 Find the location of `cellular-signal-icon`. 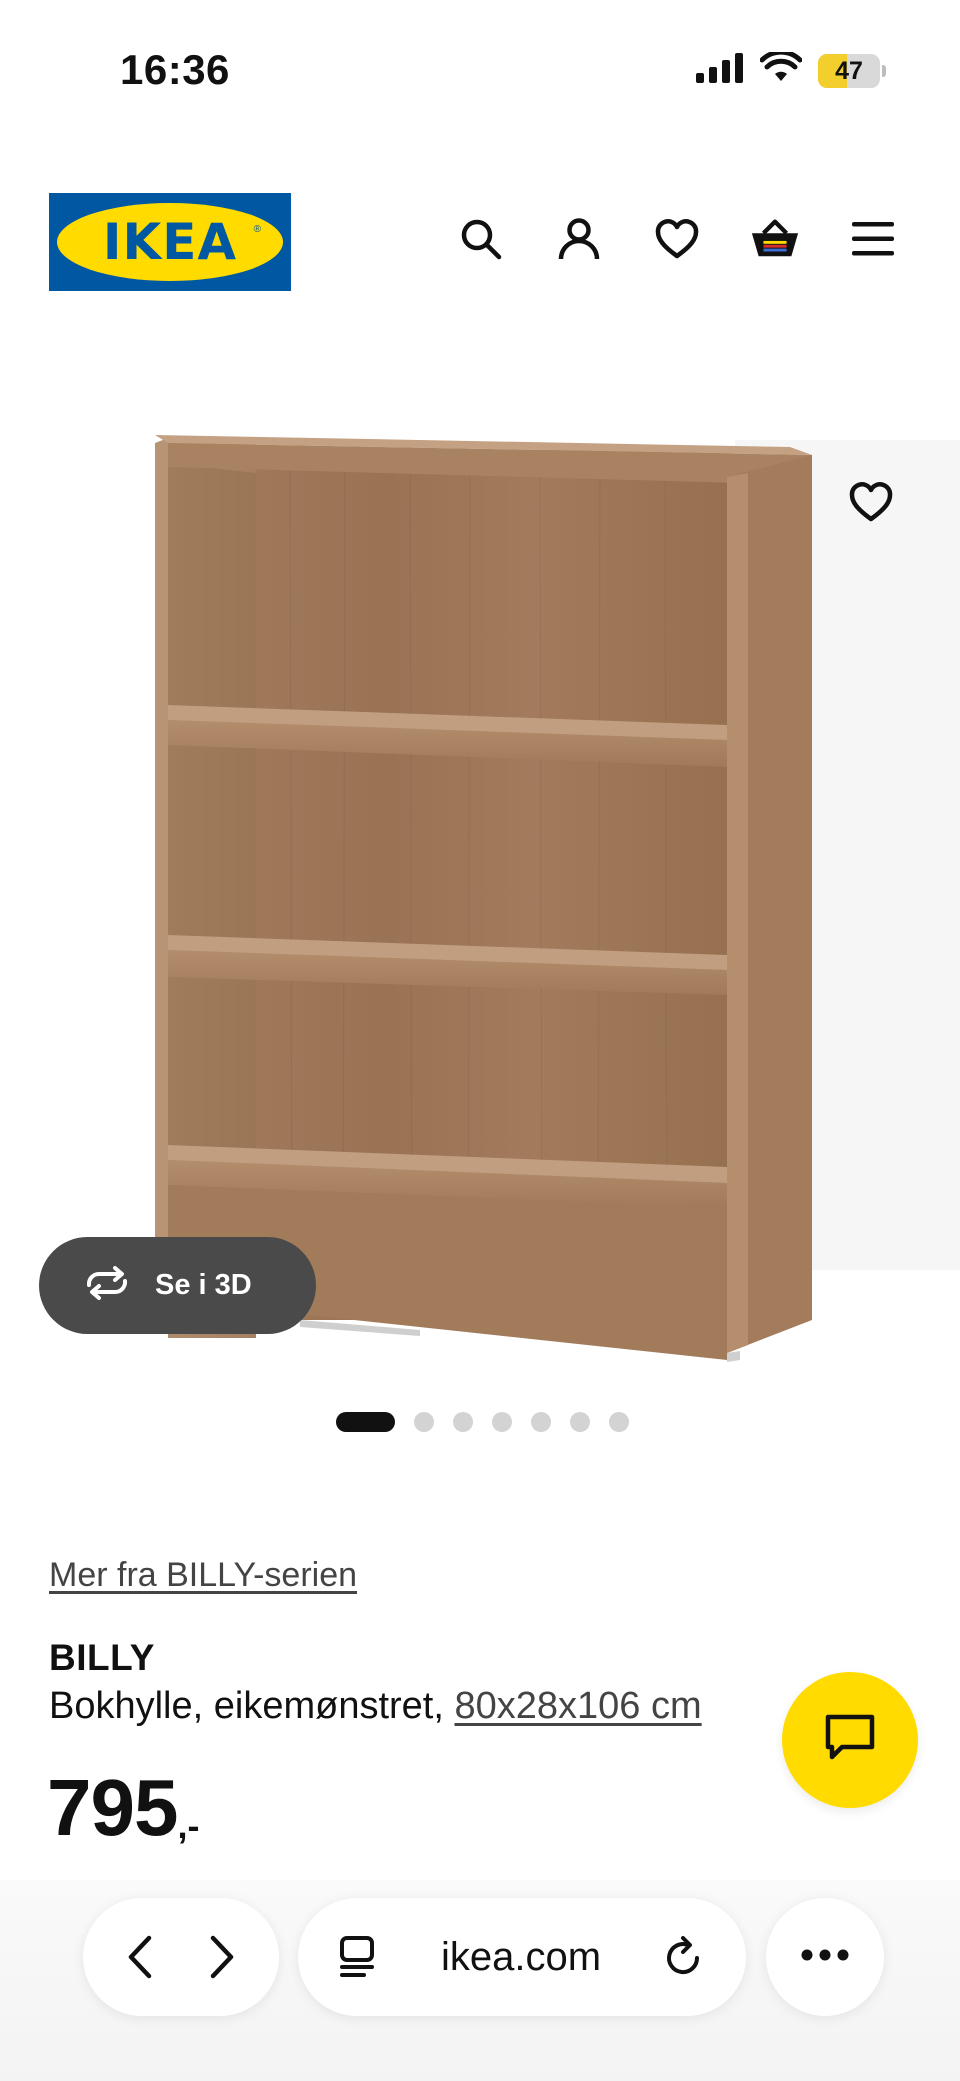

cellular-signal-icon is located at coordinates (720, 70).